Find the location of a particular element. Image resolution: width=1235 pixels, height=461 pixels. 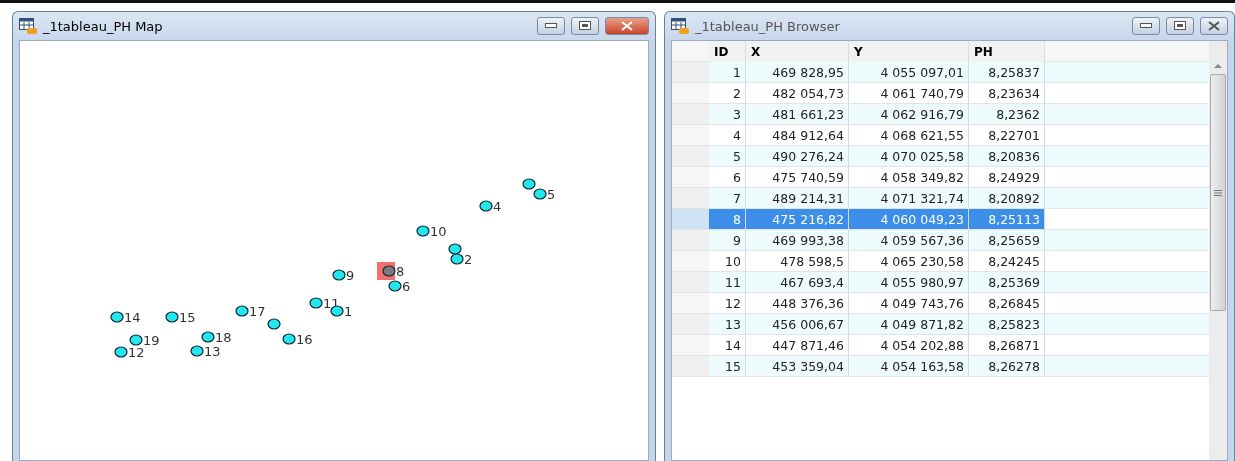

close-icon is located at coordinates (626, 26).